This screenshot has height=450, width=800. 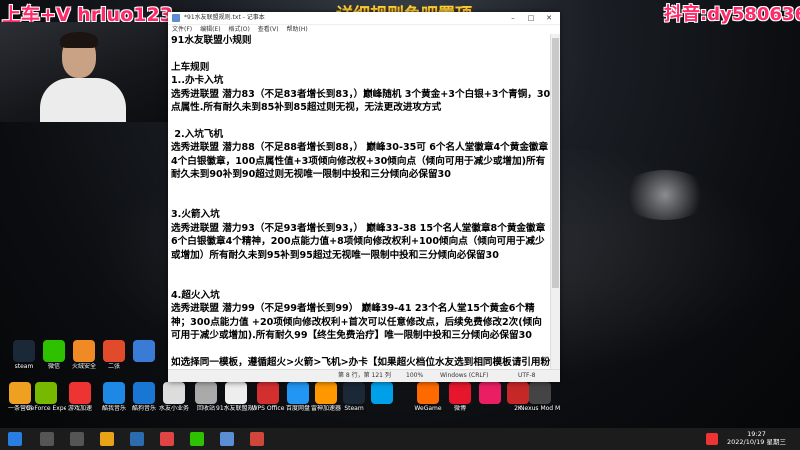 I want to click on encoding: UTF-8, so click(x=527, y=375).